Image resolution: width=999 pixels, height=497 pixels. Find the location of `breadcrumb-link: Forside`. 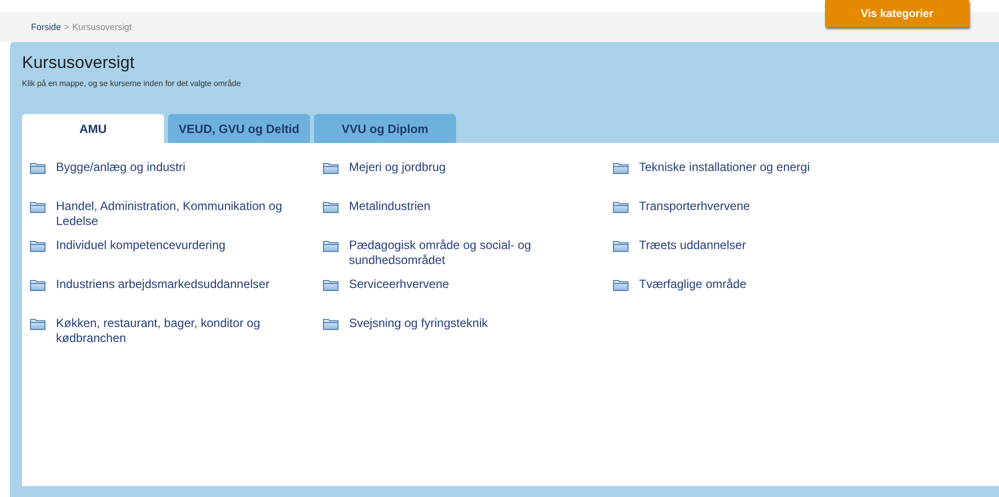

breadcrumb-link: Forside is located at coordinates (46, 27).